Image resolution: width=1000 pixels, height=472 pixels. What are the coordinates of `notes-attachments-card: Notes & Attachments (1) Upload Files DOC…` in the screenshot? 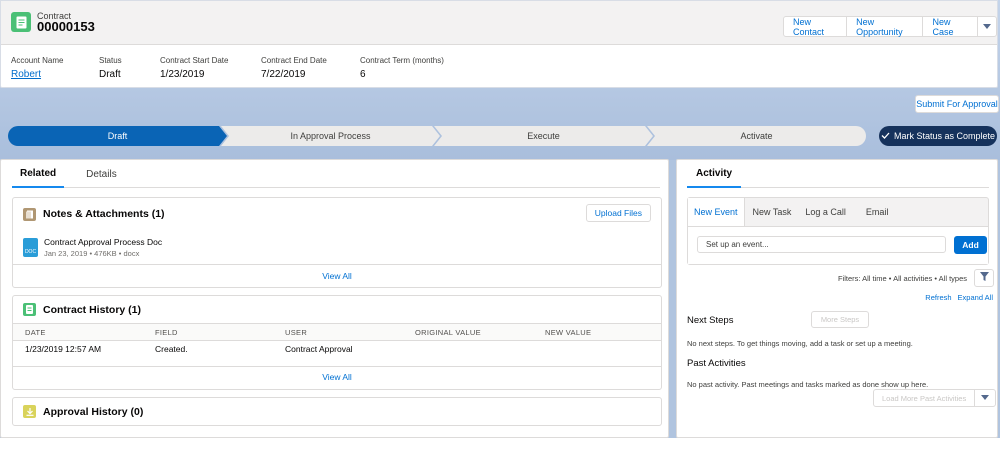 It's located at (337, 242).